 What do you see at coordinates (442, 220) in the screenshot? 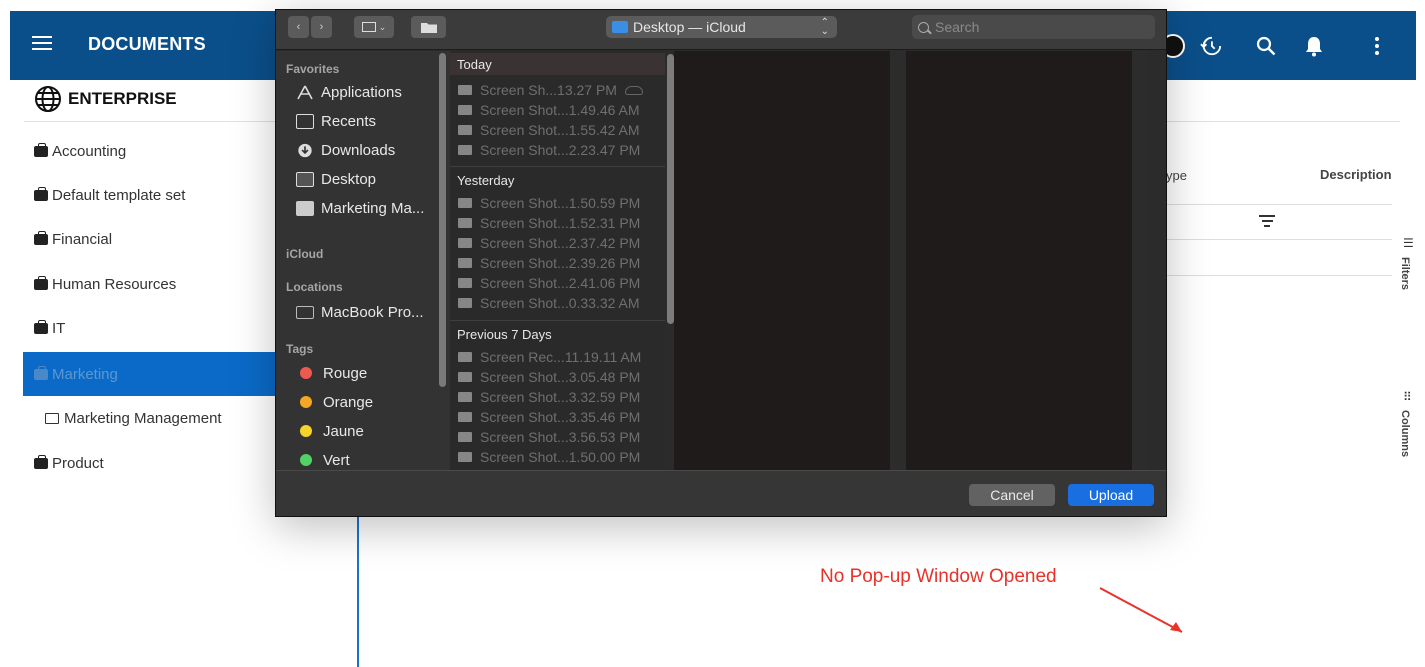
I see `sidebar-scrollbar` at bounding box center [442, 220].